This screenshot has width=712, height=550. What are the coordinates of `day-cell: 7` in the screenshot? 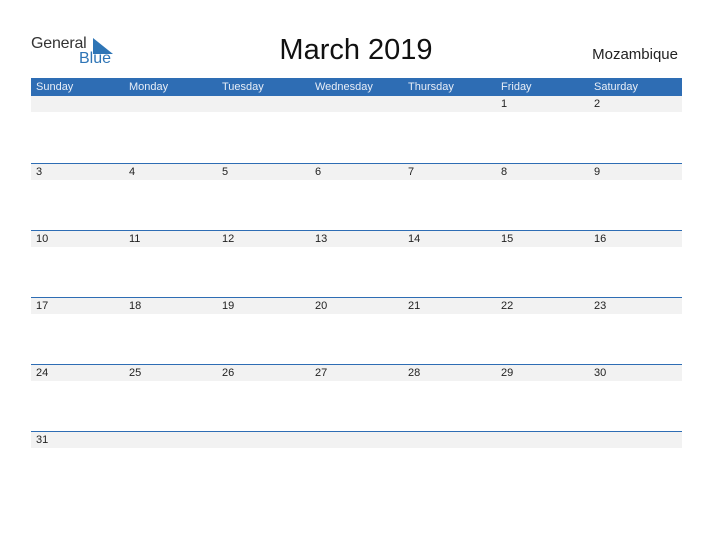 It's located at (411, 172).